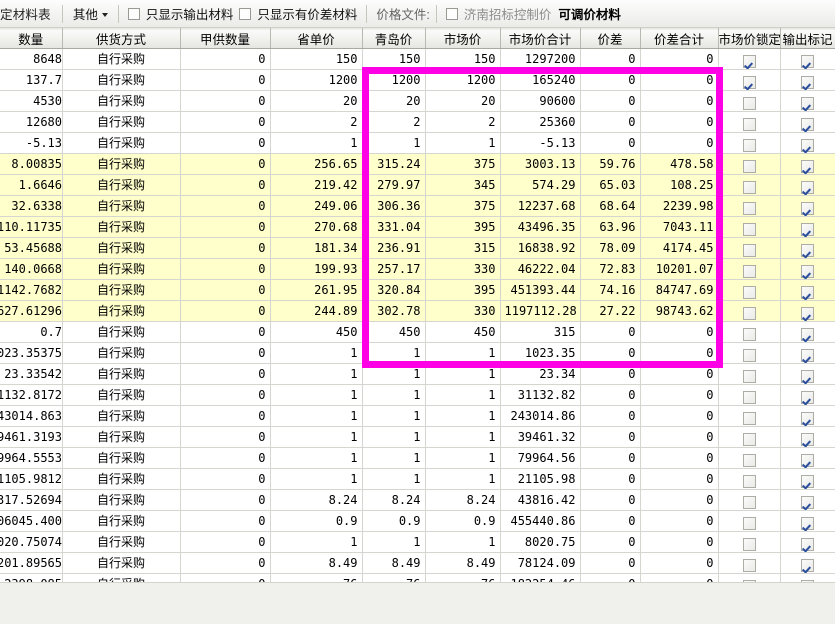 Image resolution: width=835 pixels, height=624 pixels. What do you see at coordinates (316, 164) in the screenshot?
I see `cell-prov_price: 256.65` at bounding box center [316, 164].